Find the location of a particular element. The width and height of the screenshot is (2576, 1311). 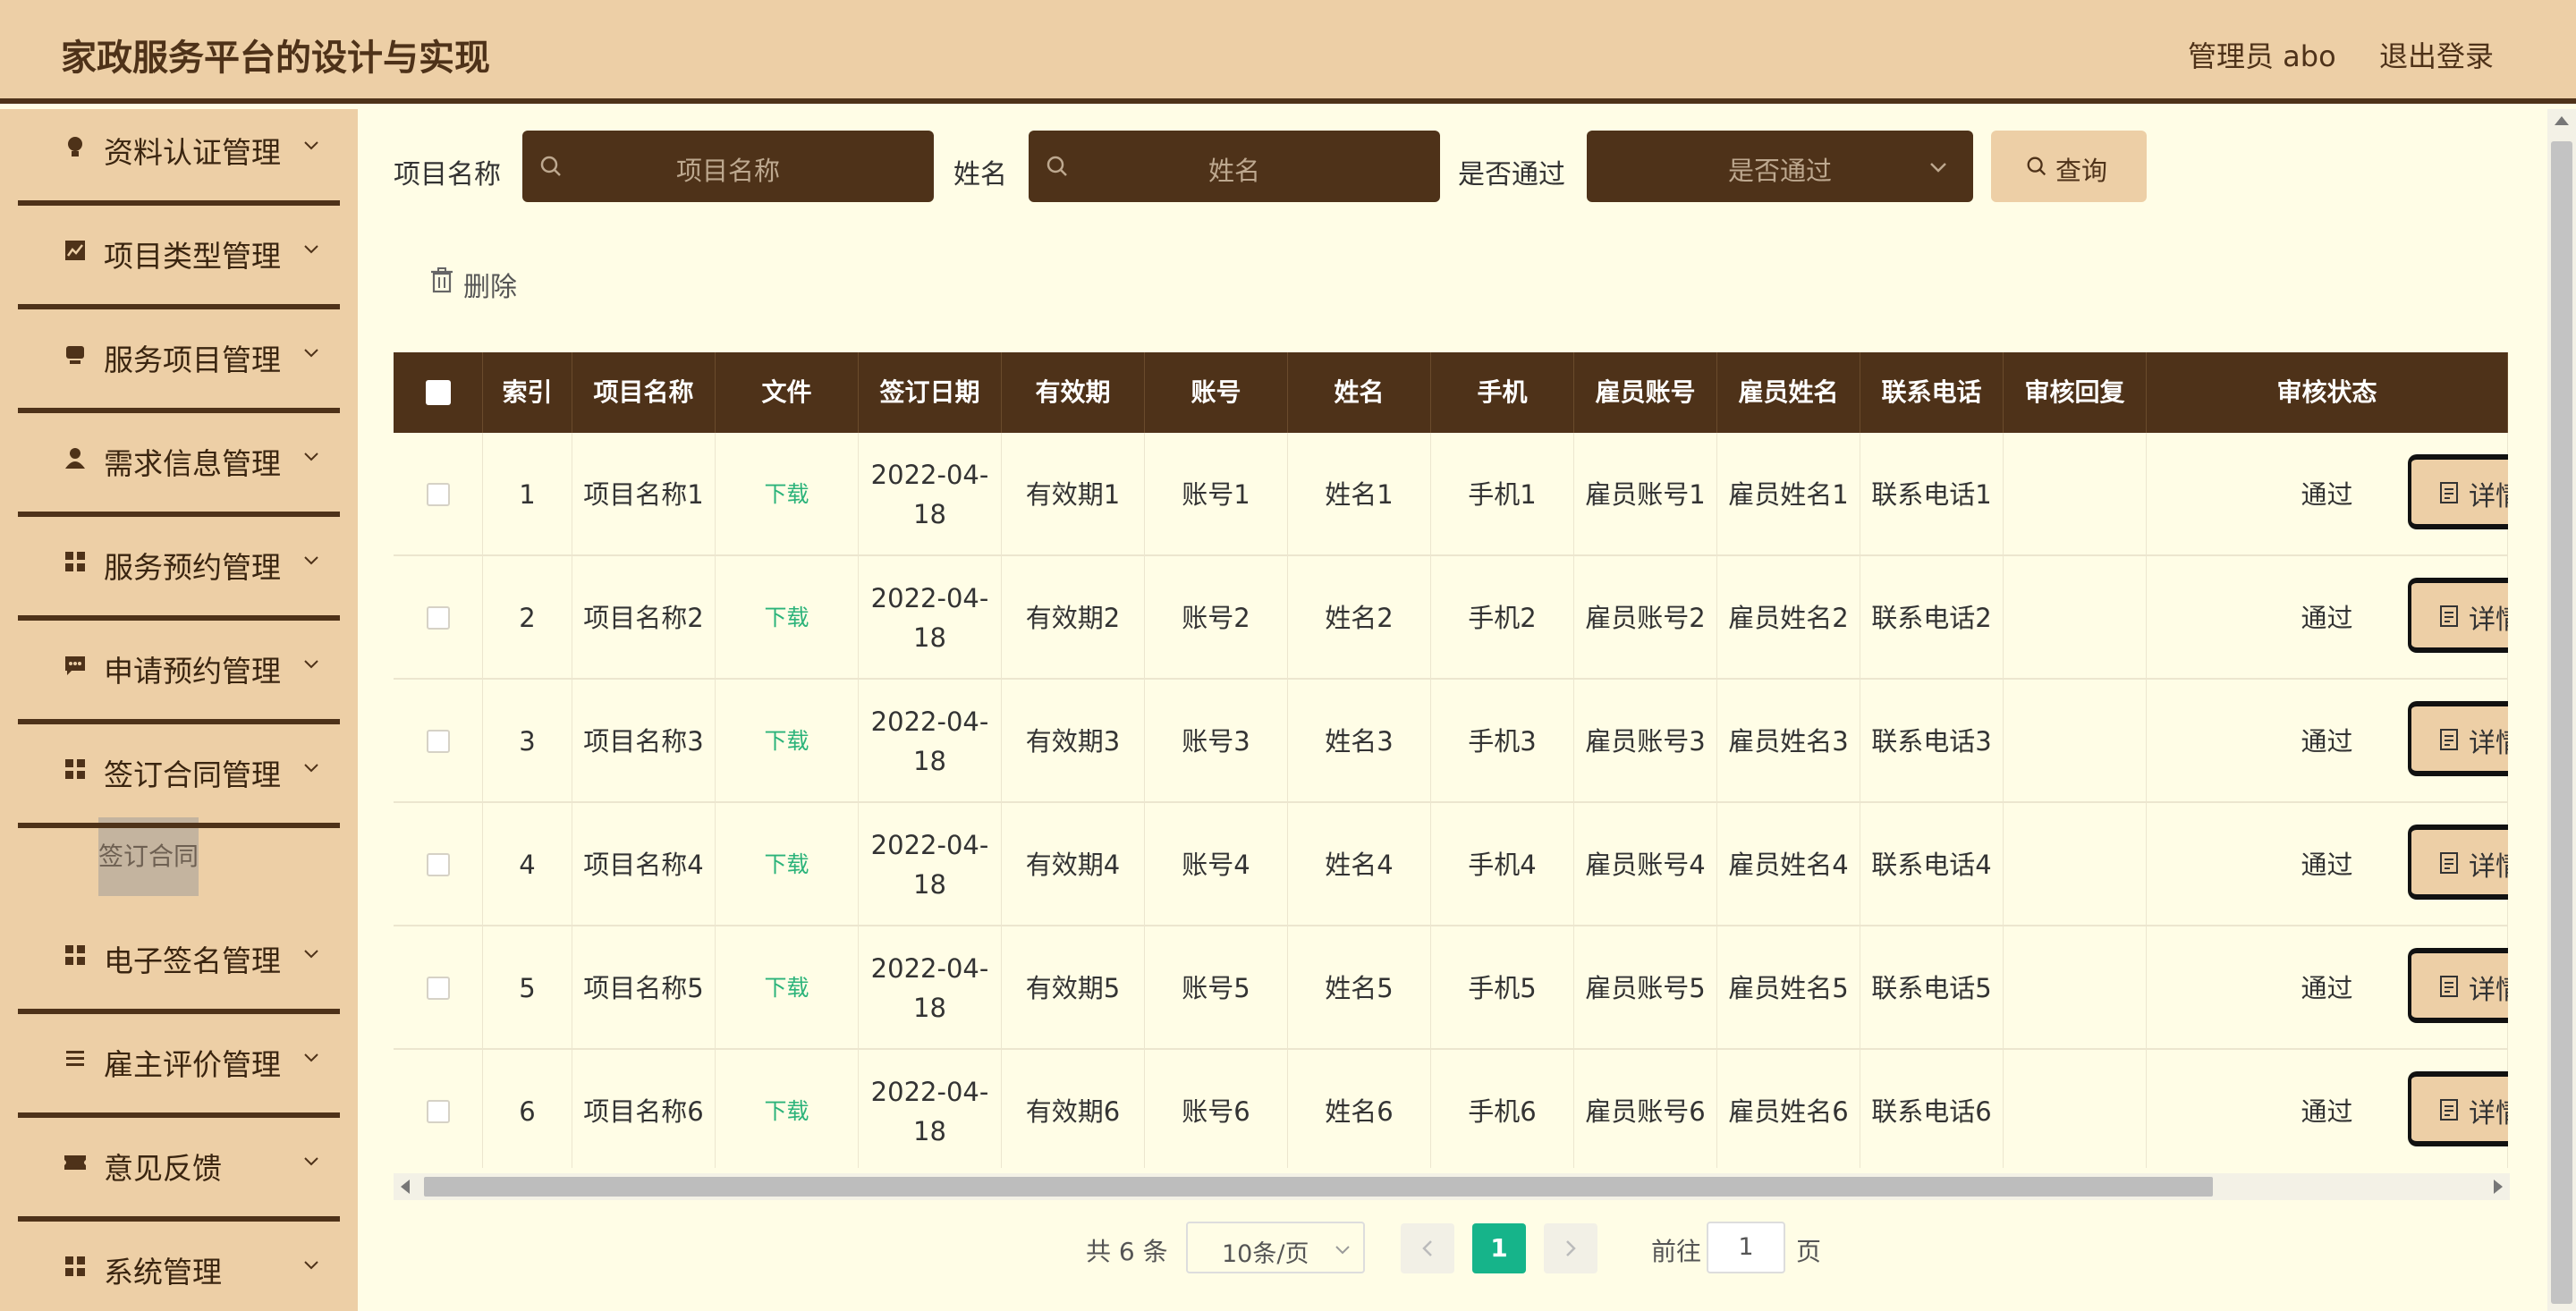

sidebar-item-5: 服务预约管理 is located at coordinates (179, 570).